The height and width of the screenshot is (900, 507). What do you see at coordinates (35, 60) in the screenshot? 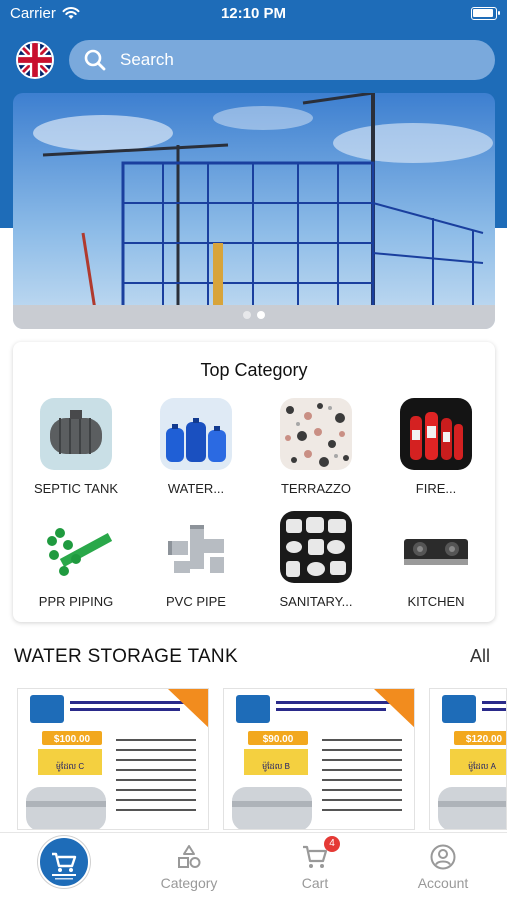
I see `uk-flag-icon` at bounding box center [35, 60].